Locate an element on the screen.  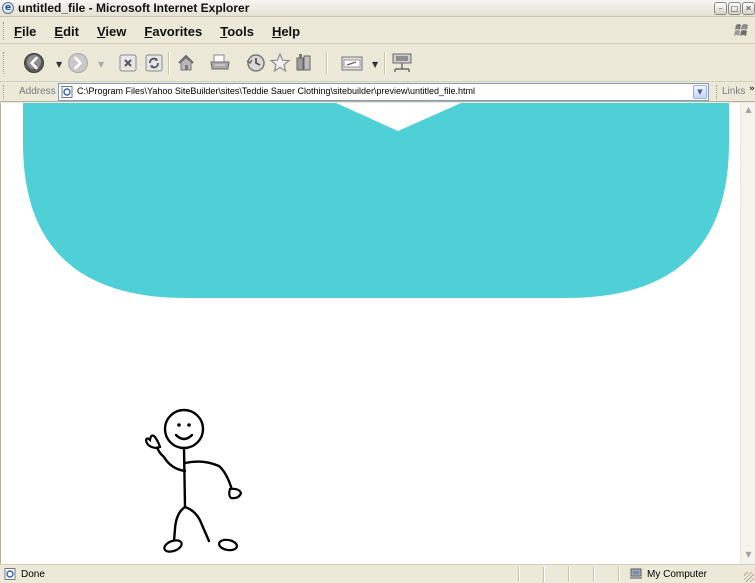
menu-items: File Edit View Favorites Tools Help is located at coordinates (157, 31).